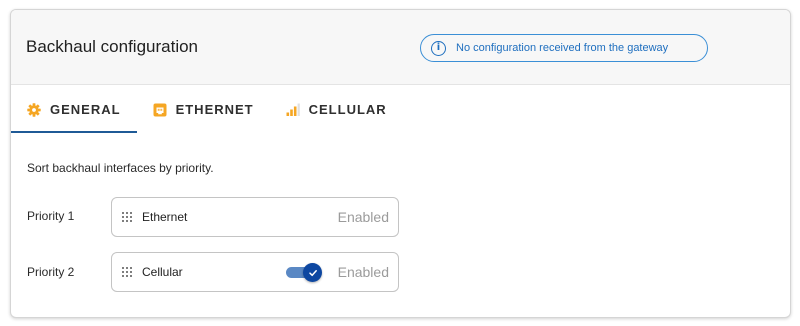 This screenshot has height=326, width=800. Describe the element at coordinates (51, 272) in the screenshot. I see `priority-2-label: Priority 2` at that location.